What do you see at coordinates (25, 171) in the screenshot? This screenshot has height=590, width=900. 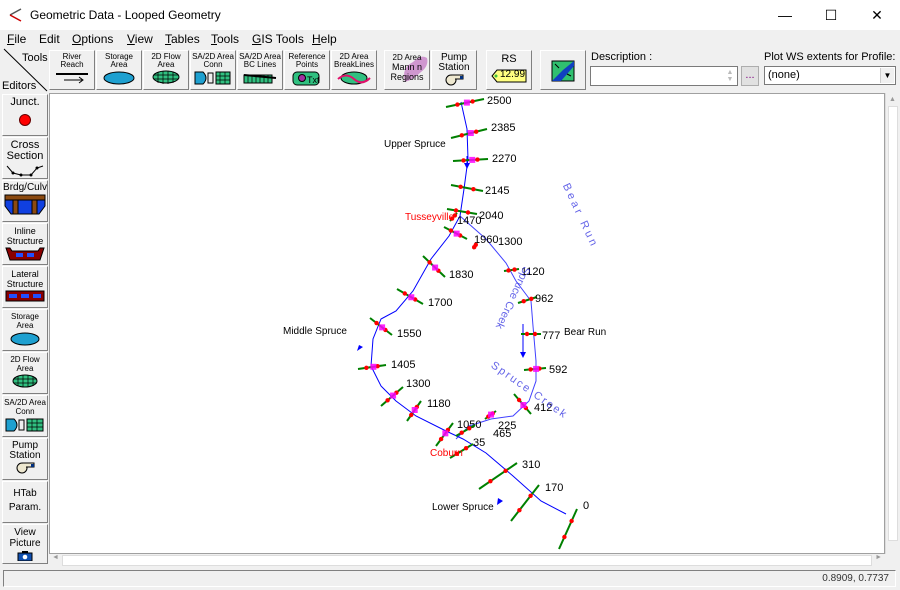 I see `cross-section-icon` at bounding box center [25, 171].